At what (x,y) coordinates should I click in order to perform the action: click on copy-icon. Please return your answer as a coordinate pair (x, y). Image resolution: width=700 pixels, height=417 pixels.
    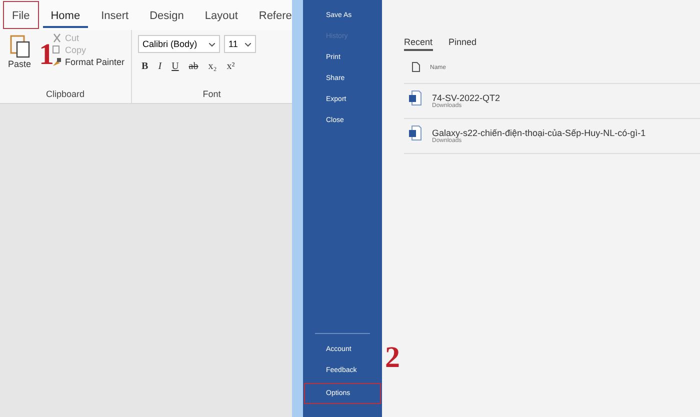
    Looking at the image, I should click on (56, 50).